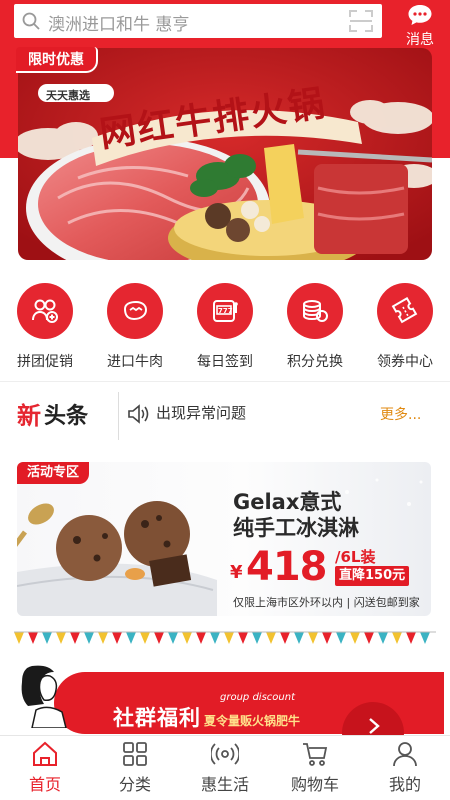 Image resolution: width=450 pixels, height=800 pixels. I want to click on tab-label: 购物车, so click(314, 784).